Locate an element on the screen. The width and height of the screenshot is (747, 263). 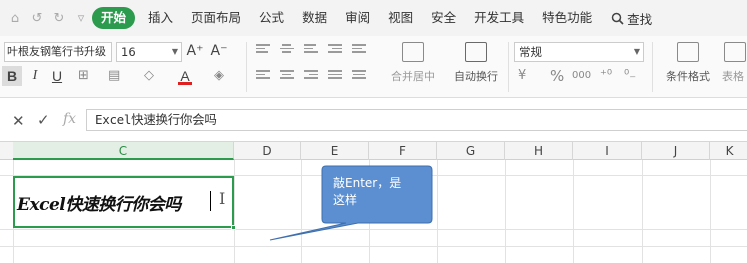
callout-shape is located at coordinates (351, 203).